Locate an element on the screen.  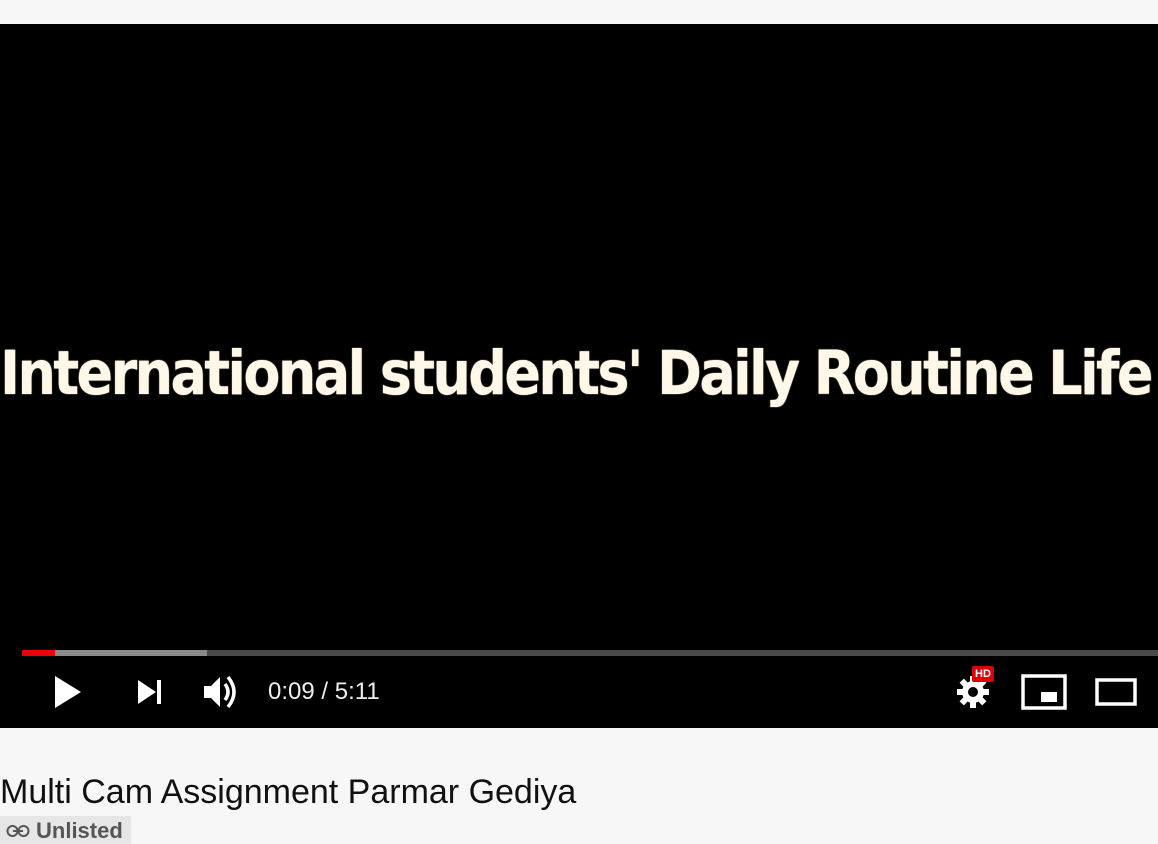
volume-icon is located at coordinates (220, 692).